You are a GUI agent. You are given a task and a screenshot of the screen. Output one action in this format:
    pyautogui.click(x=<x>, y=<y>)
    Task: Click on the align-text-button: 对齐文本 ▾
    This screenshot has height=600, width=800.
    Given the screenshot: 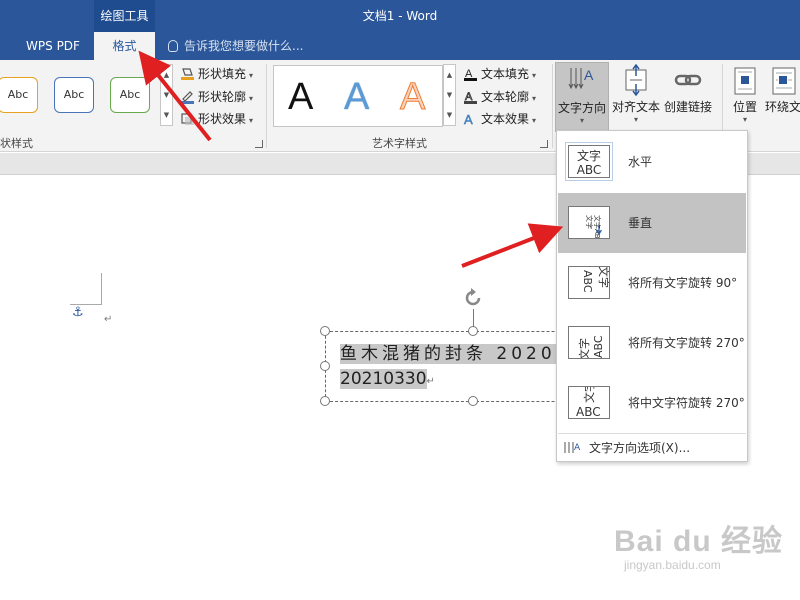 What is the action you would take?
    pyautogui.click(x=636, y=97)
    